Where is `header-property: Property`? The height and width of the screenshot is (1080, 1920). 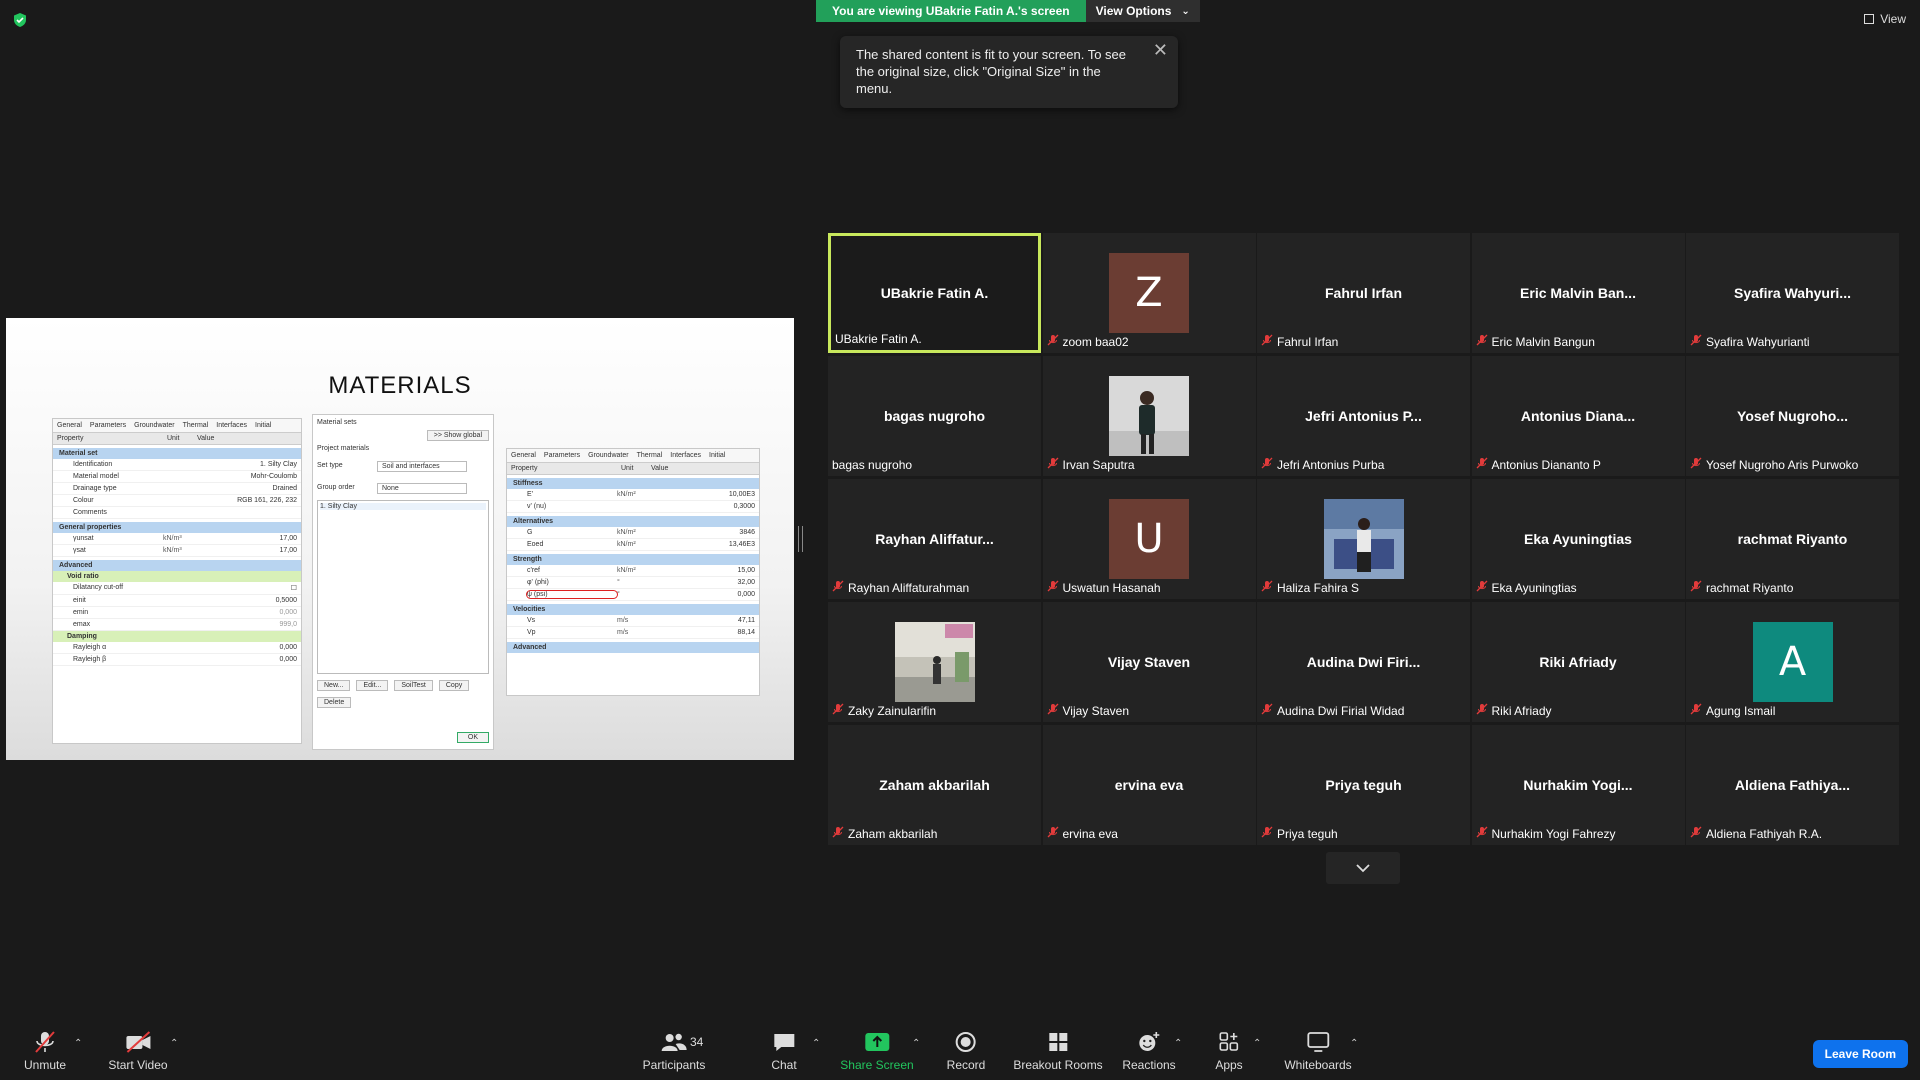
header-property: Property is located at coordinates (524, 468).